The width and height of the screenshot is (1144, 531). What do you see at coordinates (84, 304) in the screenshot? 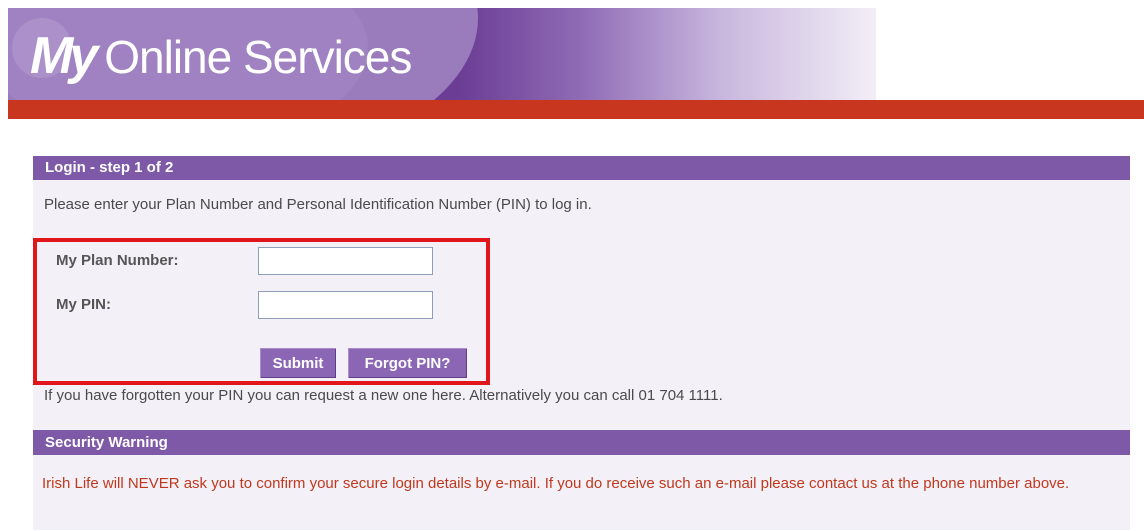
I see `pin-label: My PIN:` at bounding box center [84, 304].